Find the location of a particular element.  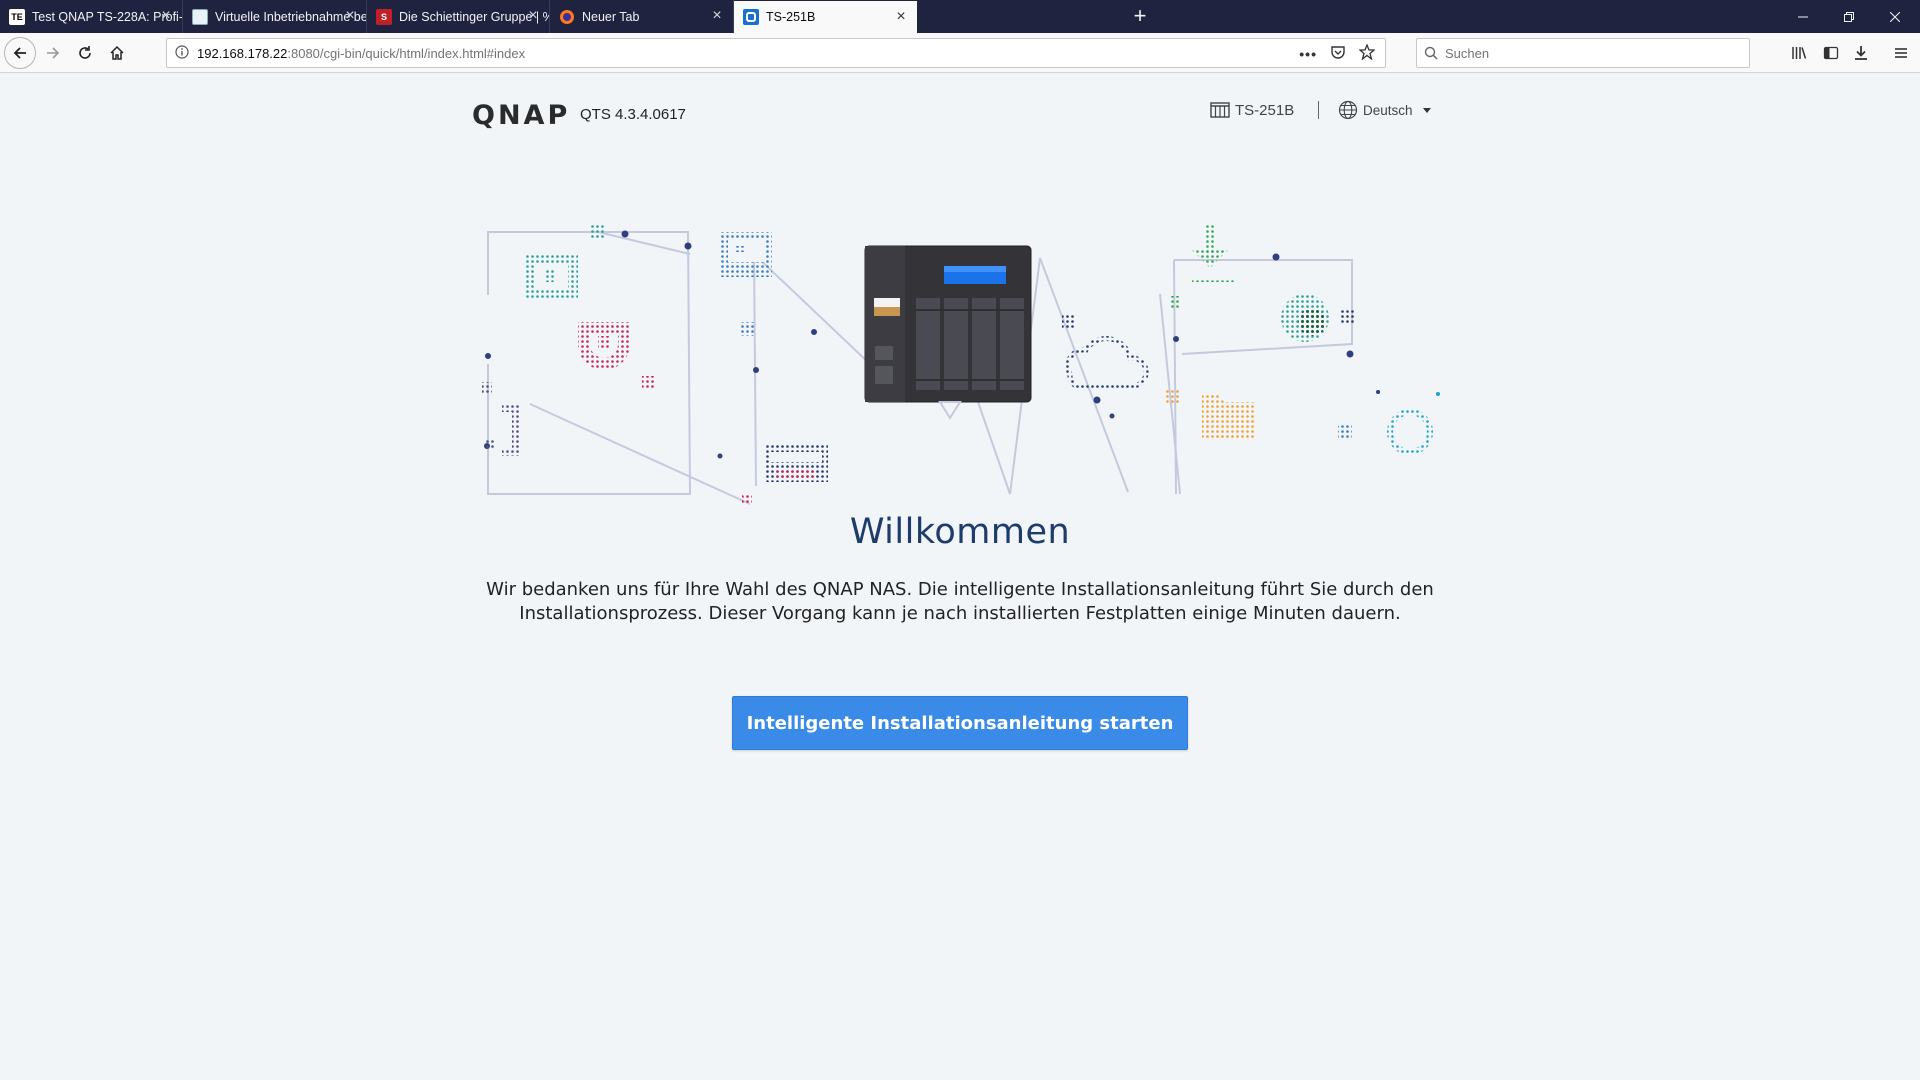

arrow-right-icon is located at coordinates (53, 53).